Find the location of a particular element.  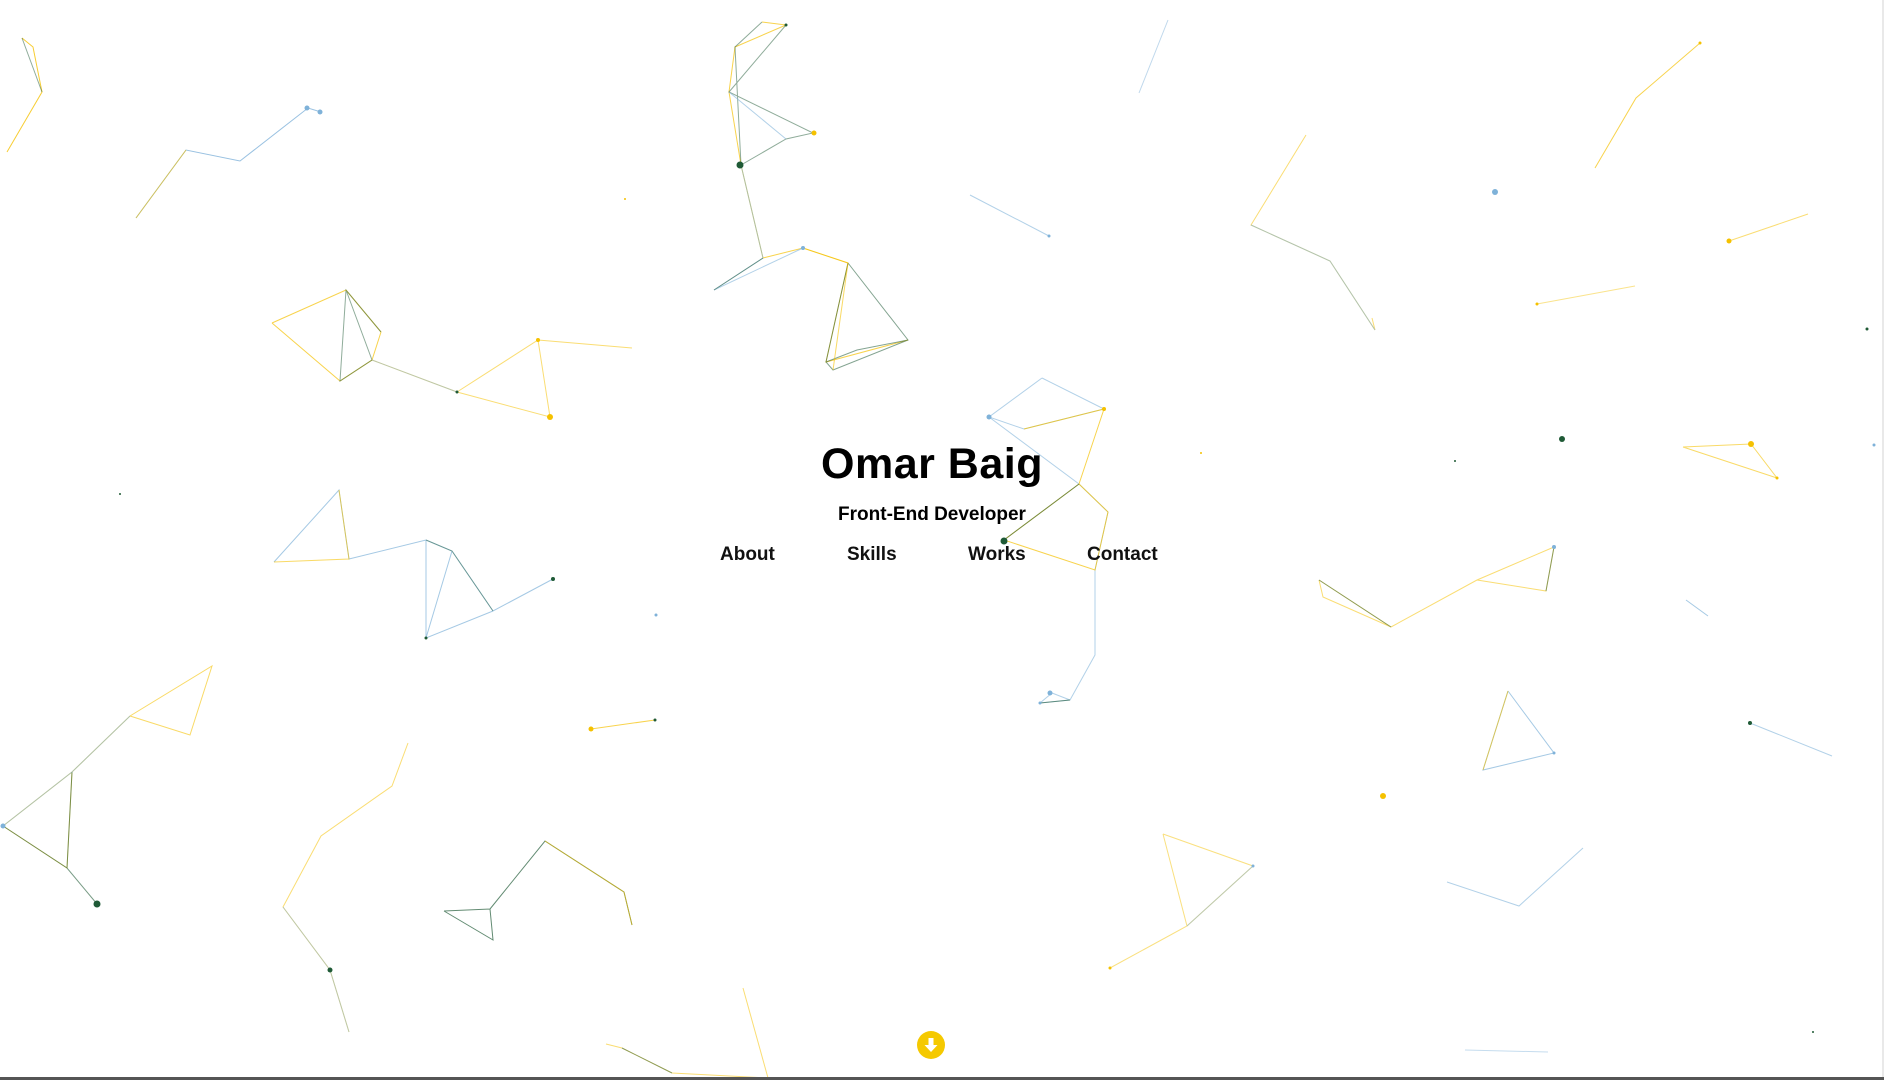

nav-link-skills: Skills is located at coordinates (872, 555).